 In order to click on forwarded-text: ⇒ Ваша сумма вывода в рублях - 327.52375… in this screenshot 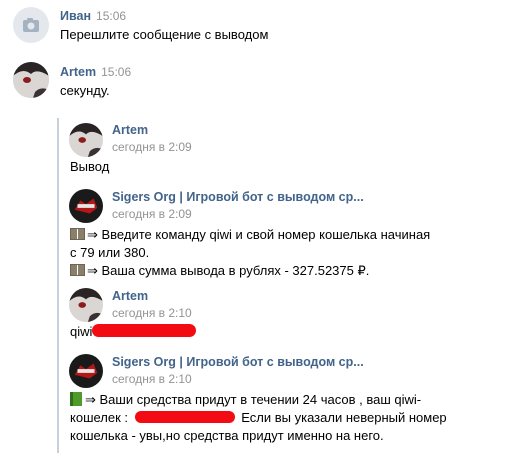, I will do `click(219, 271)`.